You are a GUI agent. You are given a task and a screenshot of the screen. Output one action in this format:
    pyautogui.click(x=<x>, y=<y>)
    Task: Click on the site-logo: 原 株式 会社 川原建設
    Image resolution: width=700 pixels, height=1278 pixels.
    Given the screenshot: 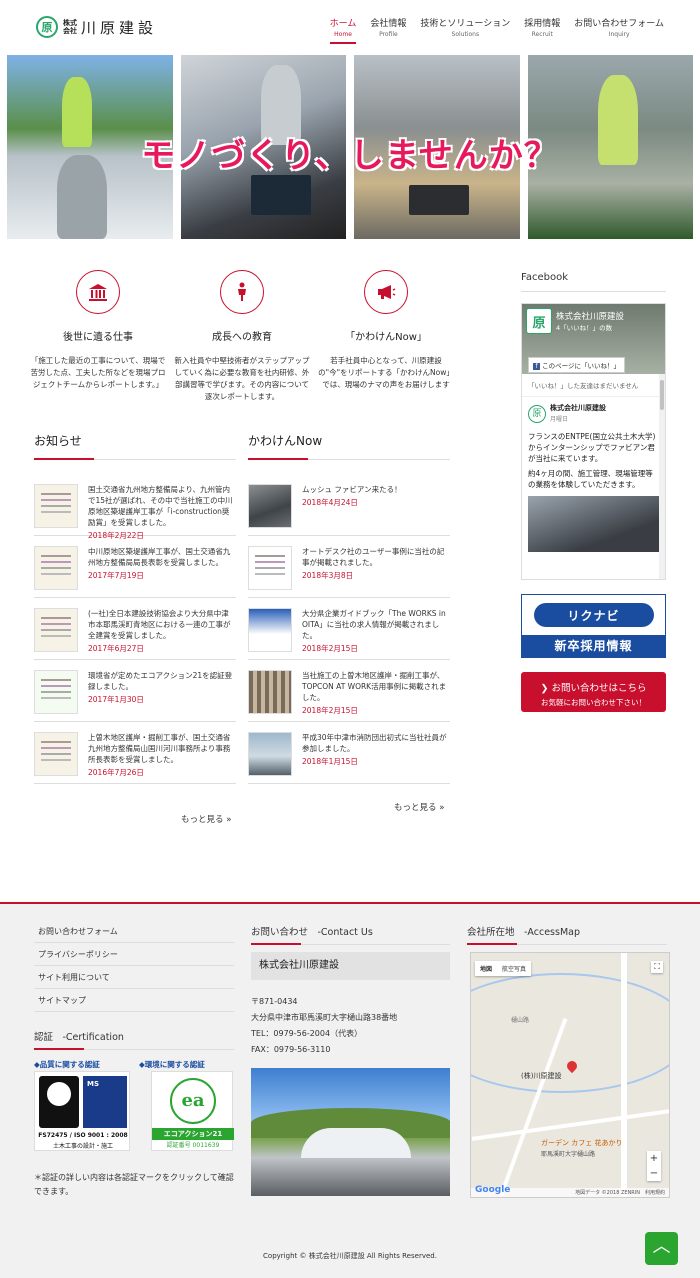 What is the action you would take?
    pyautogui.click(x=96, y=27)
    